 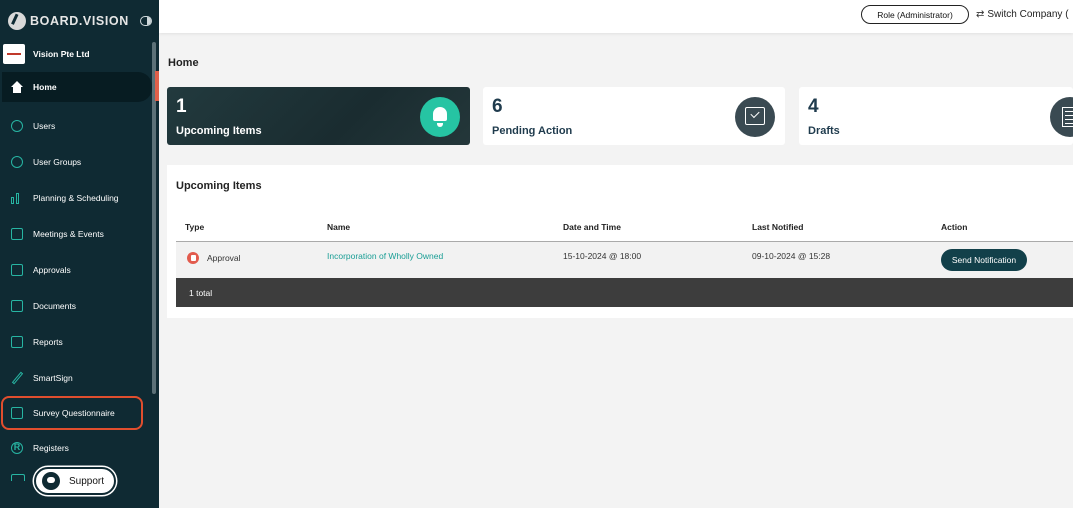 I want to click on card-pending-action: 6 Pending Action, so click(x=634, y=116).